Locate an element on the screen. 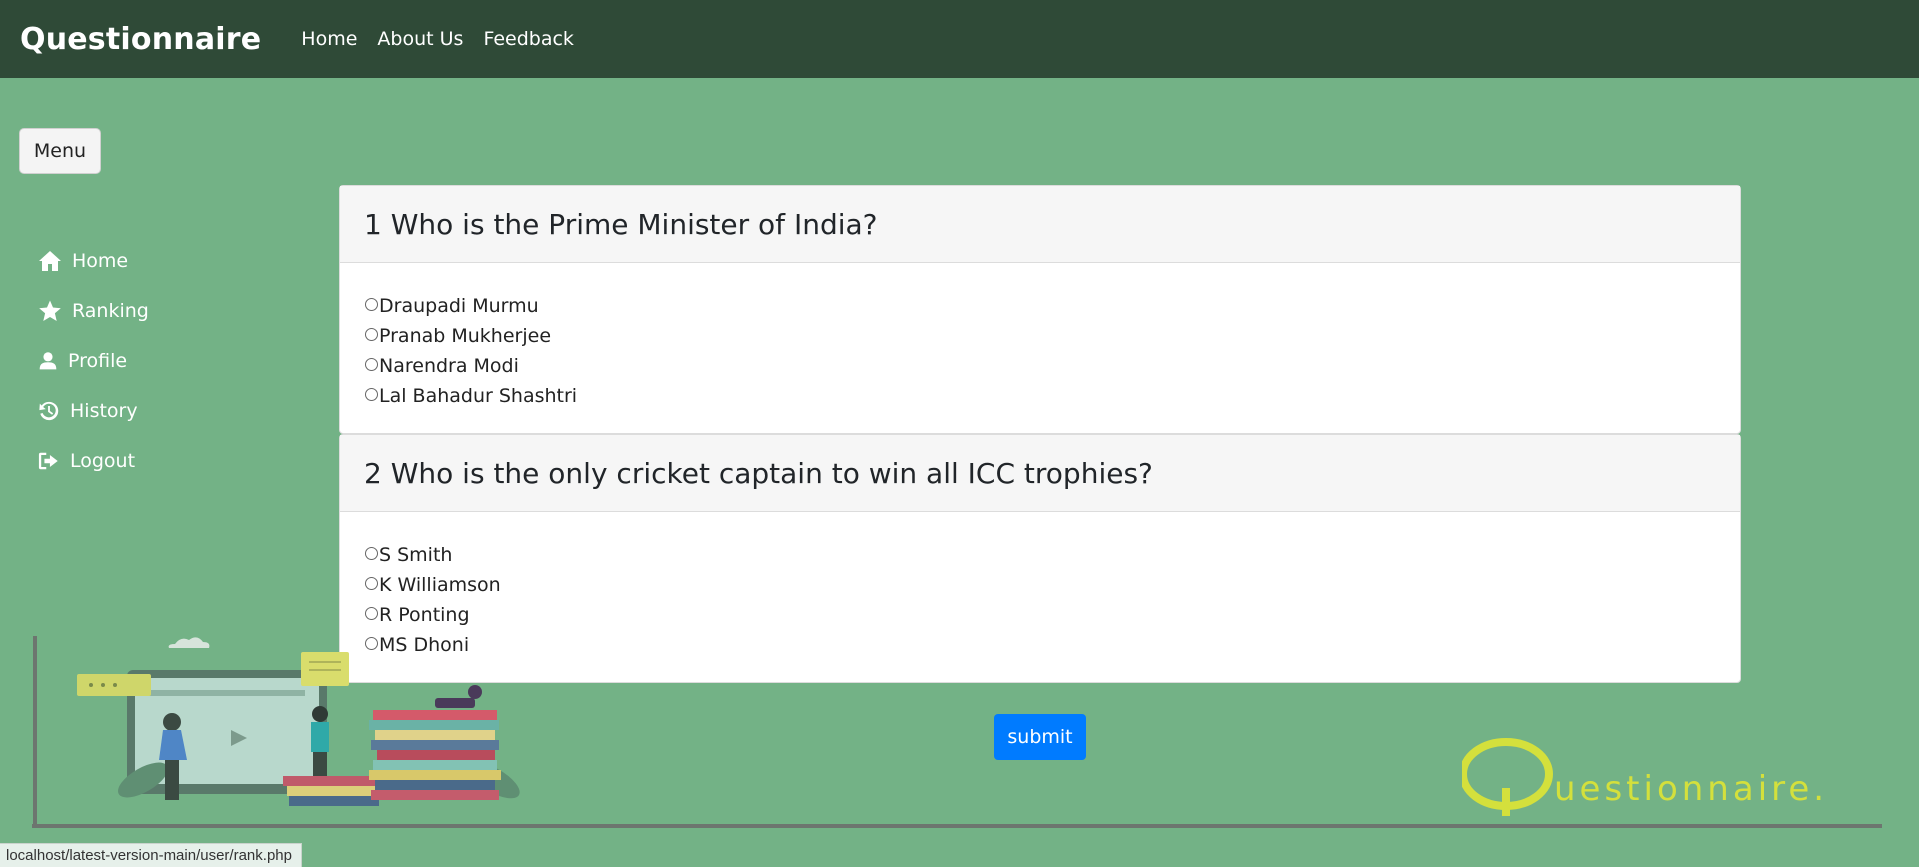 This screenshot has width=1919, height=867. sidebar-item-label: Home is located at coordinates (100, 261).